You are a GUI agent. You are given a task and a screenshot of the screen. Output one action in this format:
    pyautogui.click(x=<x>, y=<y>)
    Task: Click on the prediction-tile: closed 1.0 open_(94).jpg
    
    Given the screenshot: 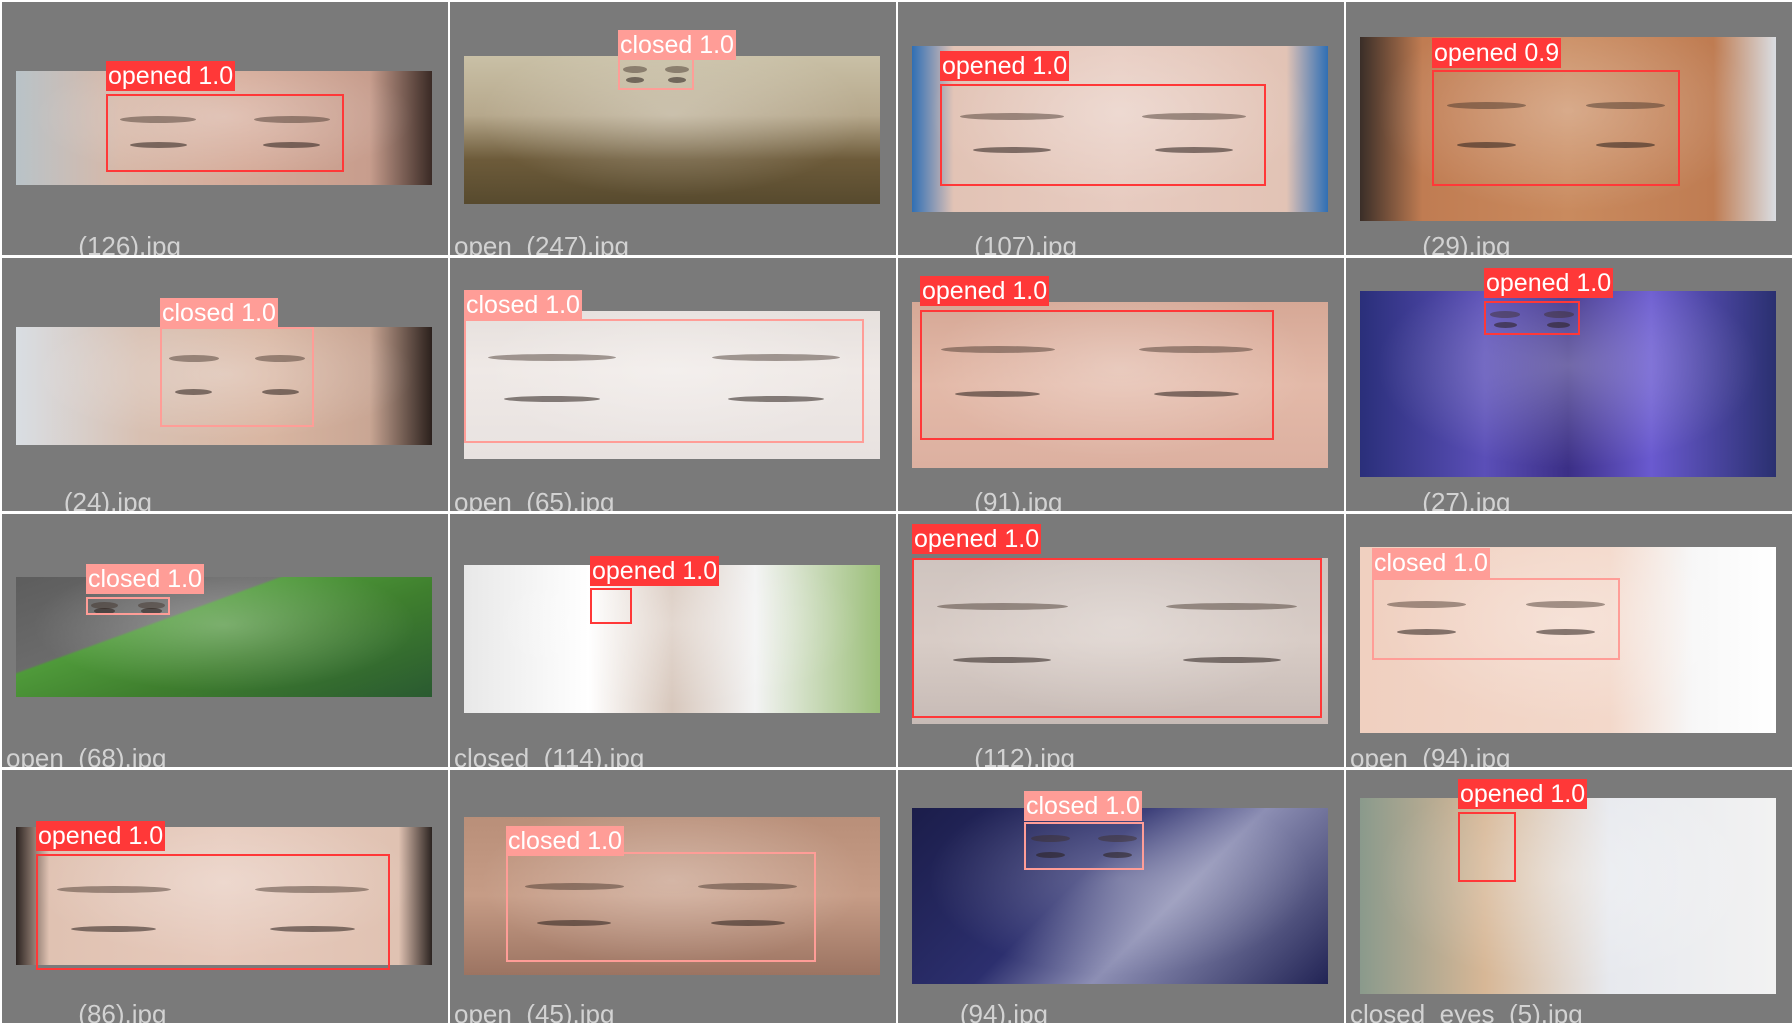 What is the action you would take?
    pyautogui.click(x=1569, y=640)
    